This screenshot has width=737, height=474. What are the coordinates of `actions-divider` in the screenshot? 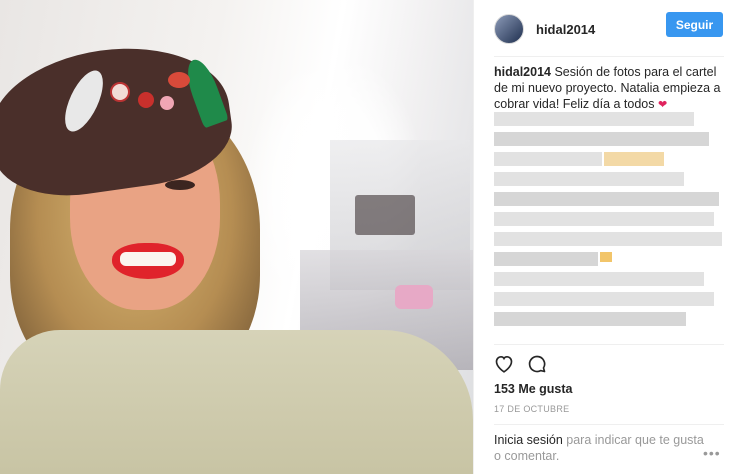 It's located at (609, 344).